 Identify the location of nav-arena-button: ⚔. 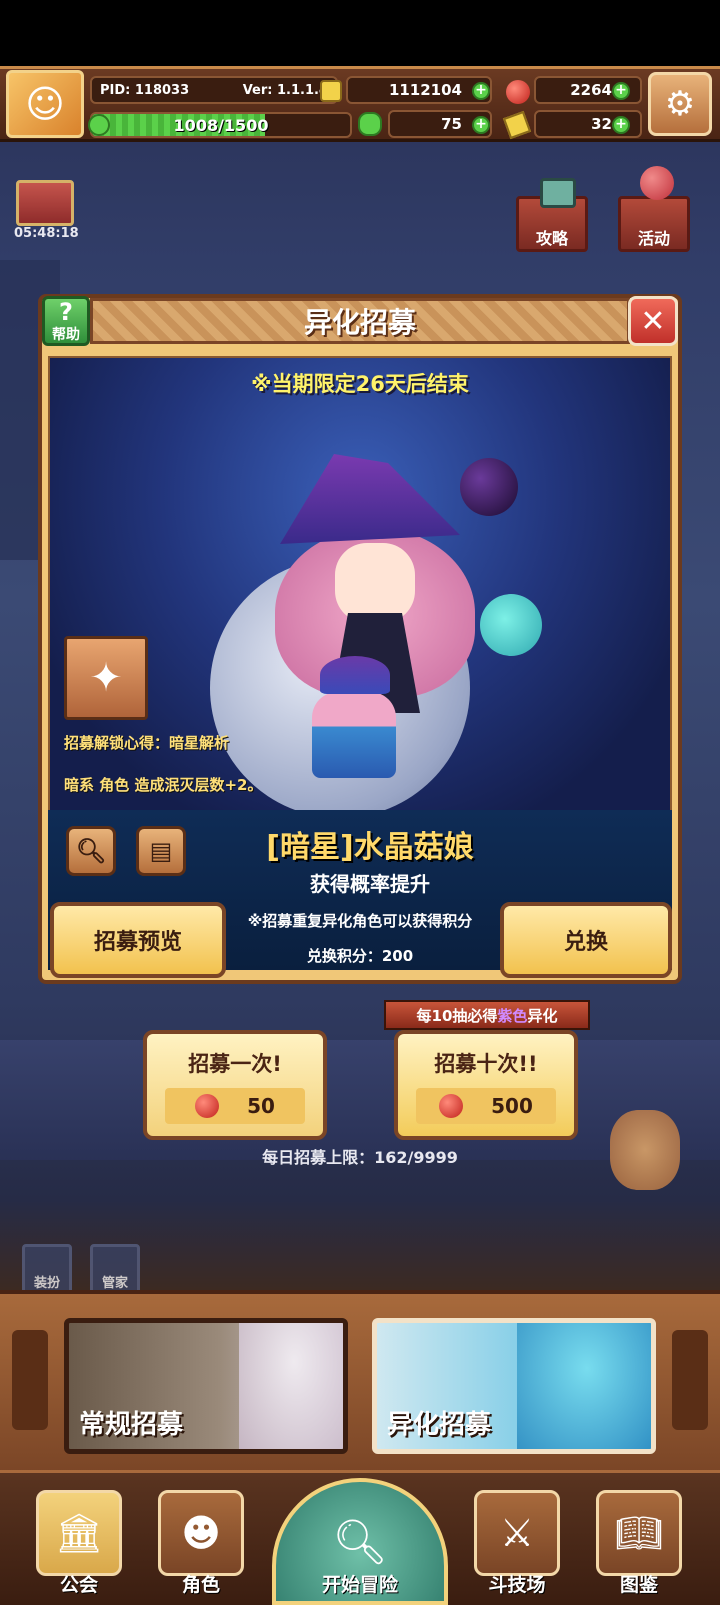
(517, 1533).